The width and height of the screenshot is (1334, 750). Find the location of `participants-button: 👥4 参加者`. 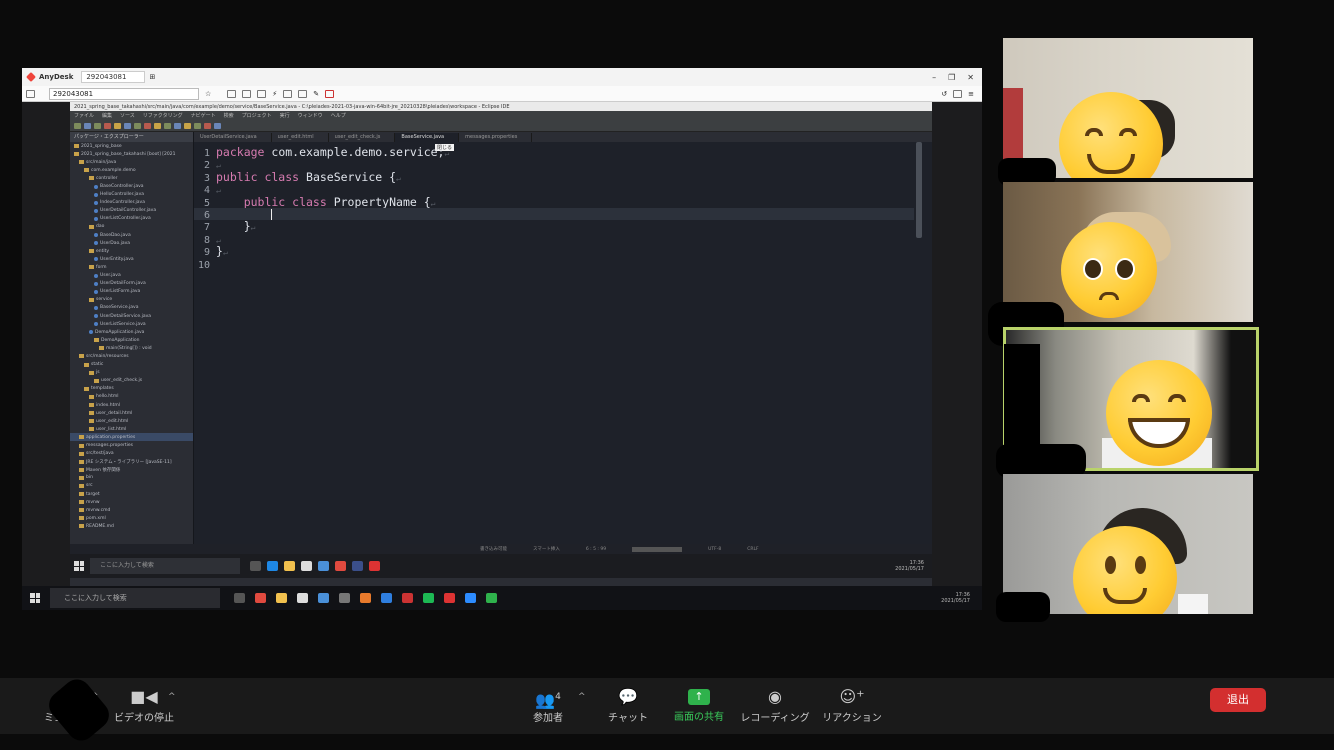

participants-button: 👥4 参加者 is located at coordinates (548, 706).